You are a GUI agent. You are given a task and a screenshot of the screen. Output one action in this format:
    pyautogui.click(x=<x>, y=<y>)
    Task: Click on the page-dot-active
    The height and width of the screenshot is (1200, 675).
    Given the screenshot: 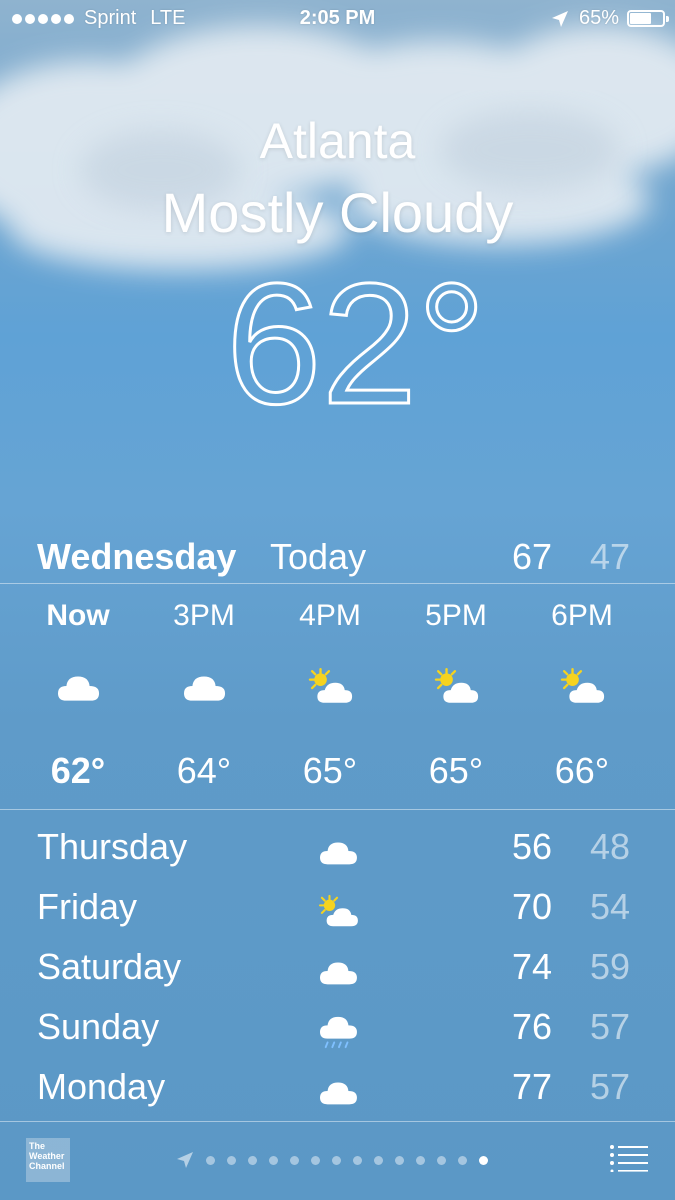 What is the action you would take?
    pyautogui.click(x=483, y=1160)
    